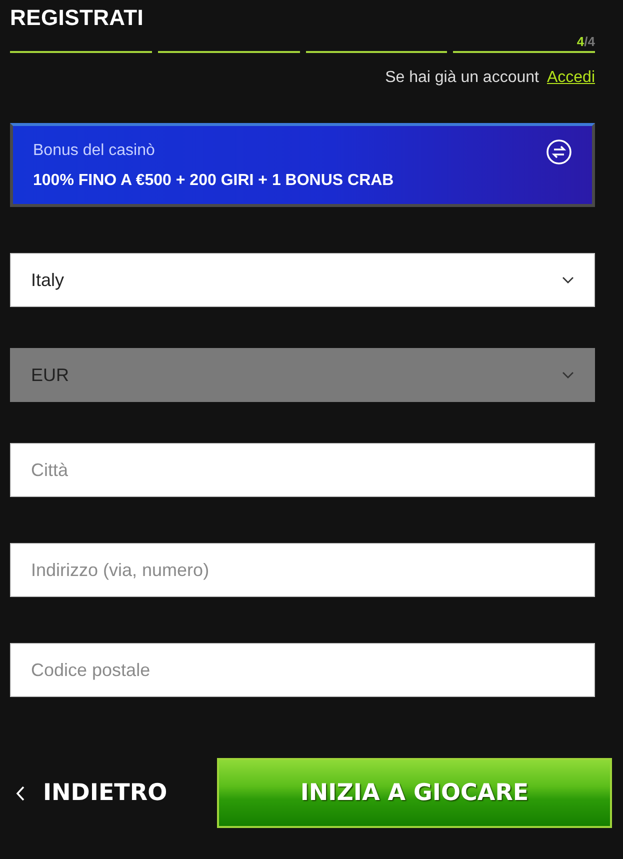 The height and width of the screenshot is (859, 623). What do you see at coordinates (462, 78) in the screenshot?
I see `login-prompt: Se hai già un account` at bounding box center [462, 78].